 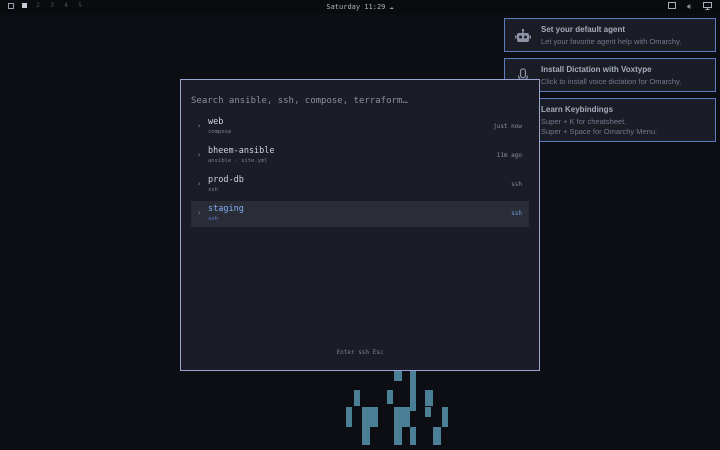 I want to click on result-meta: 11m ago, so click(x=509, y=155).